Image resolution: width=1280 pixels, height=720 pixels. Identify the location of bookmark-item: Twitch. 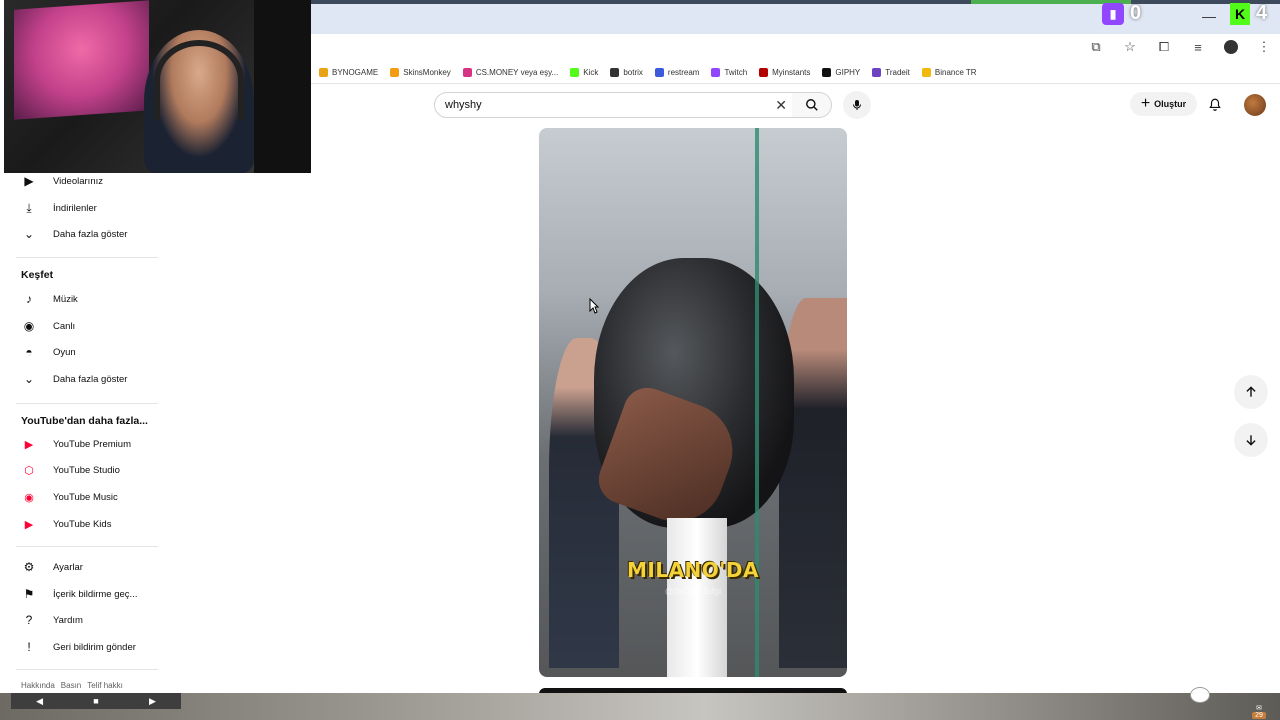
(729, 72).